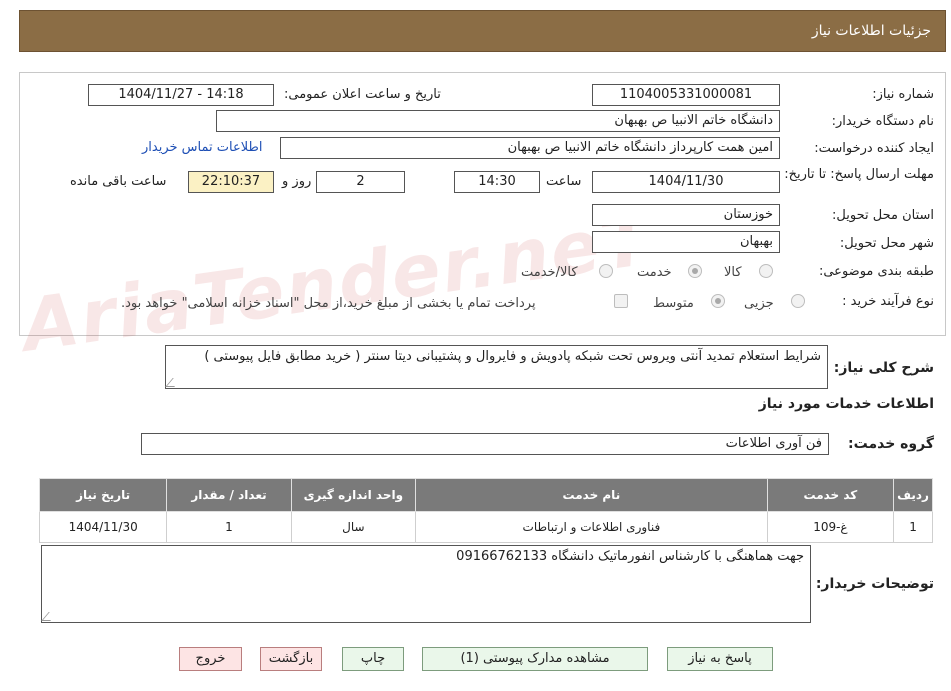 The image size is (951, 691). Describe the element at coordinates (759, 303) in the screenshot. I see `process-minor-label: جزیی` at that location.